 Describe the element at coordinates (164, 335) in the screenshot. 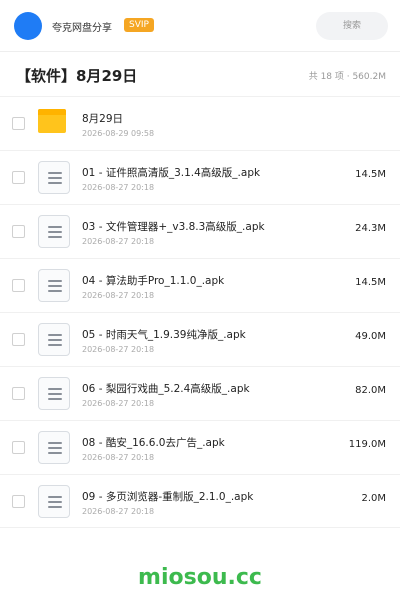

I see `file-name: 05 - 时雨天气_1.9.39纯净版_.apk` at that location.